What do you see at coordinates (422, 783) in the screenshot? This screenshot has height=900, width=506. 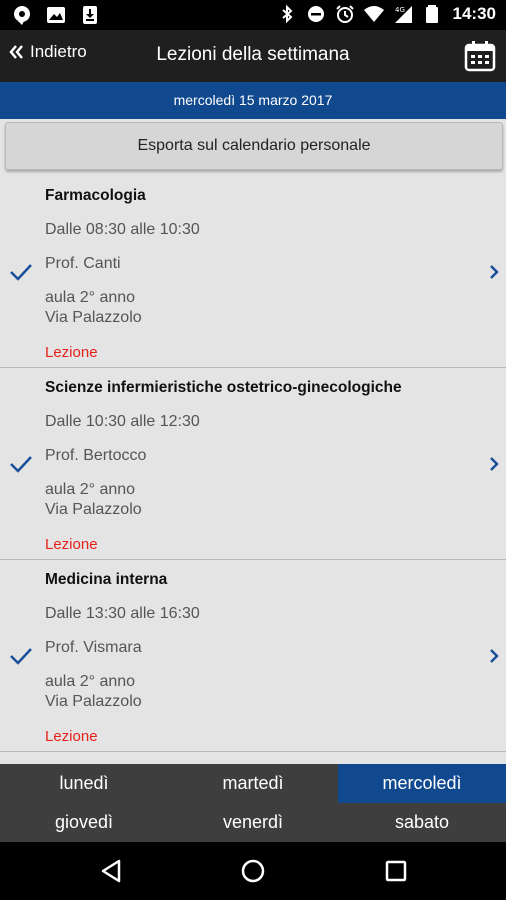 I see `day-tab-mercoledi: mercoledì` at bounding box center [422, 783].